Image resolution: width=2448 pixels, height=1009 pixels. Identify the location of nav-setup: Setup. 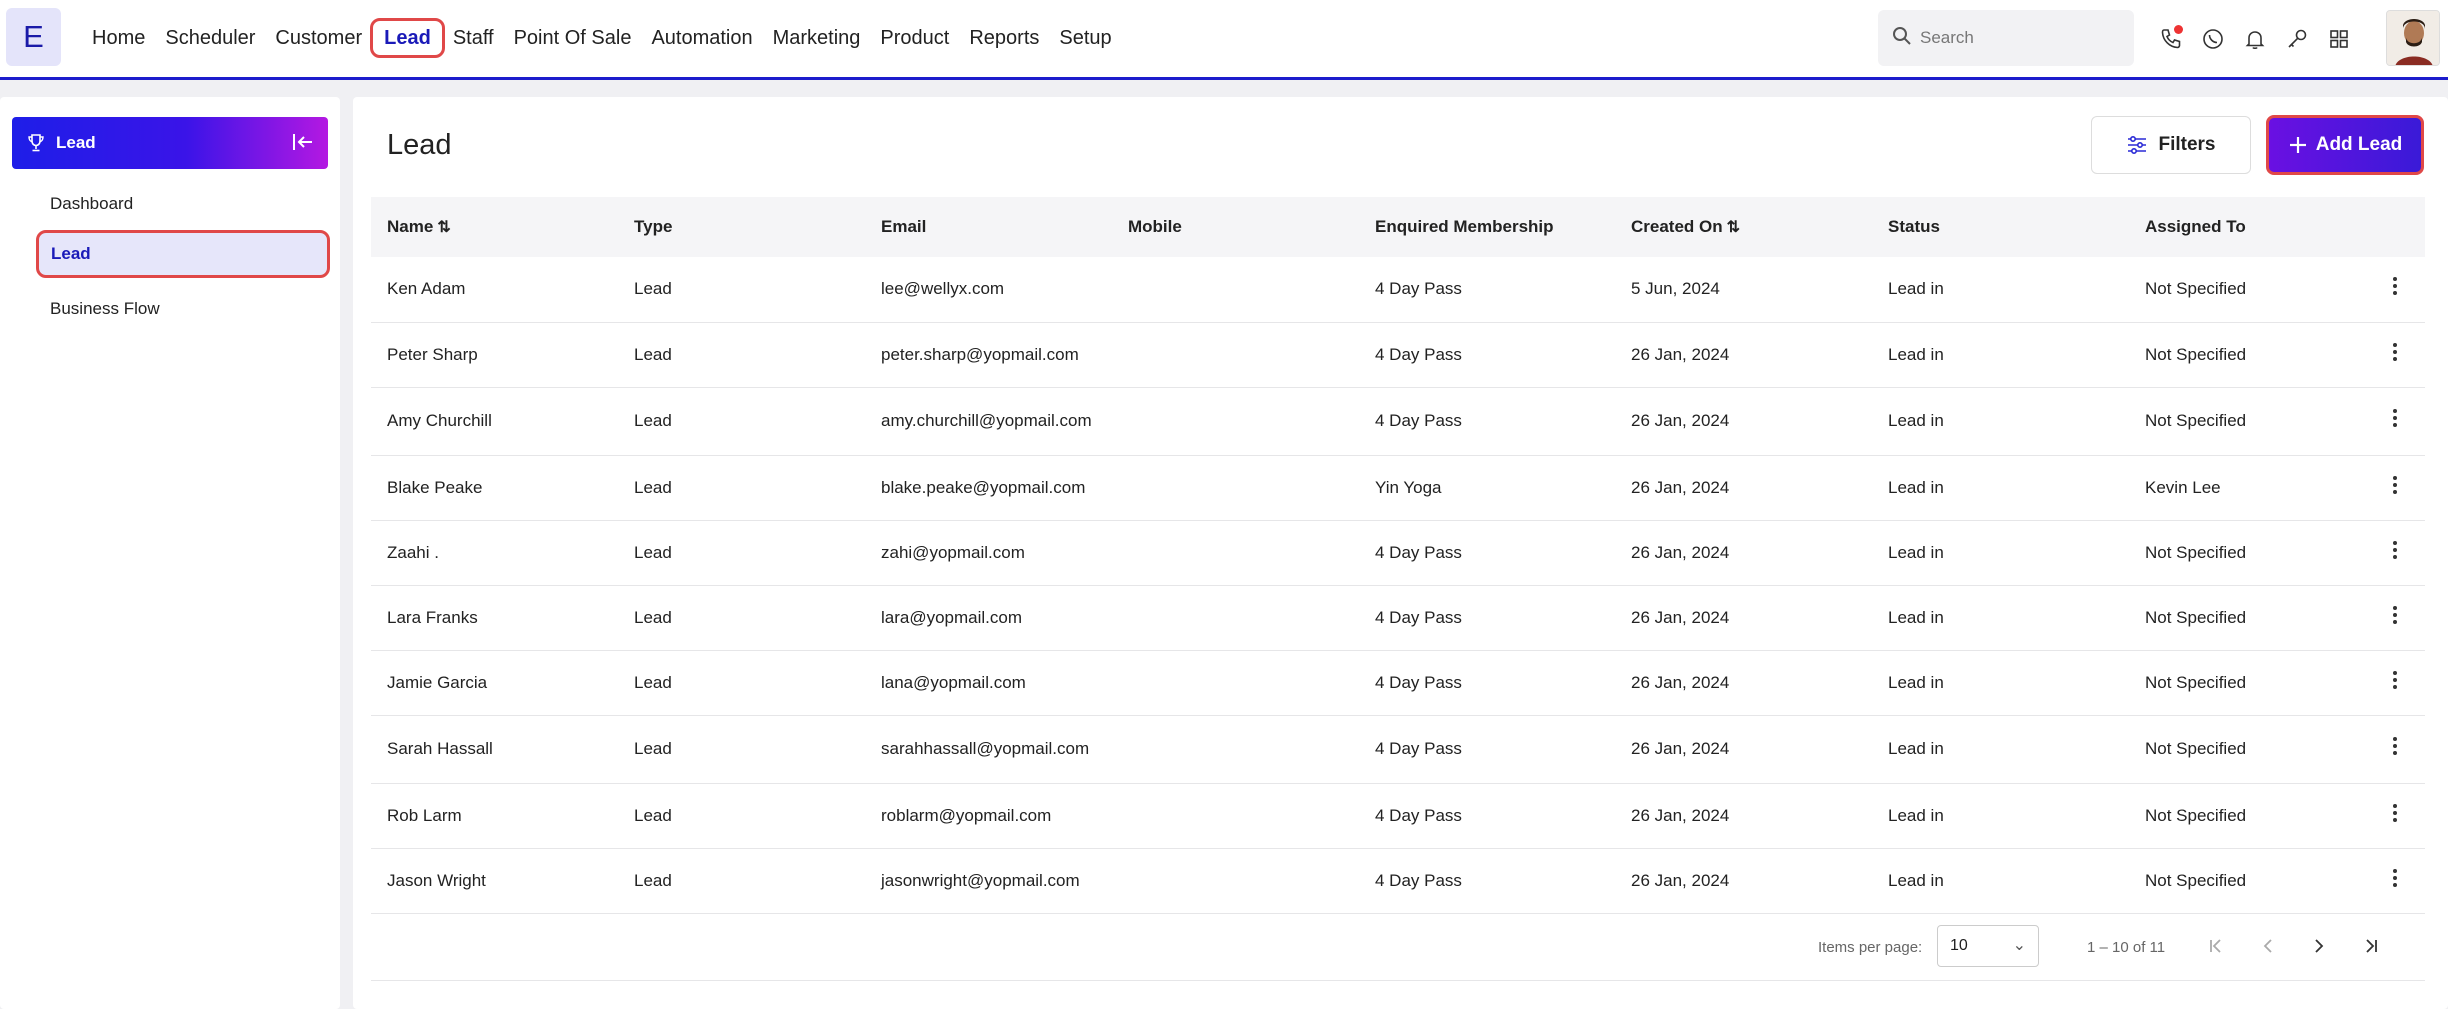
(1085, 38).